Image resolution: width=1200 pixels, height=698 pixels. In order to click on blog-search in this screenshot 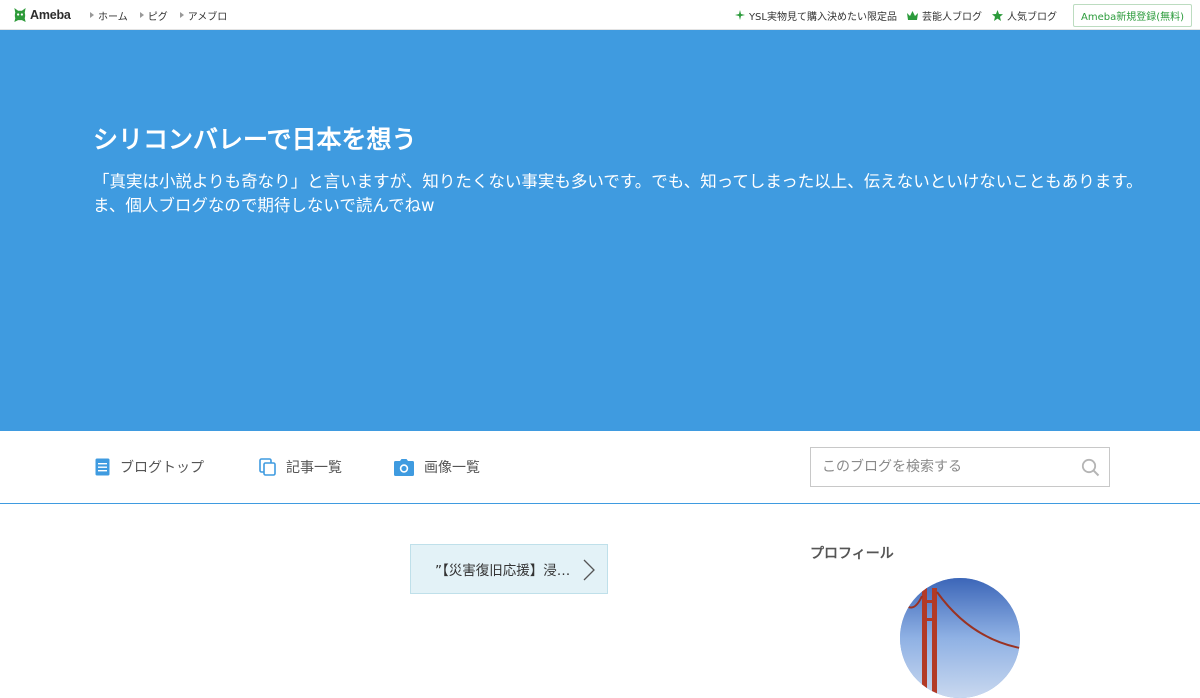, I will do `click(960, 467)`.